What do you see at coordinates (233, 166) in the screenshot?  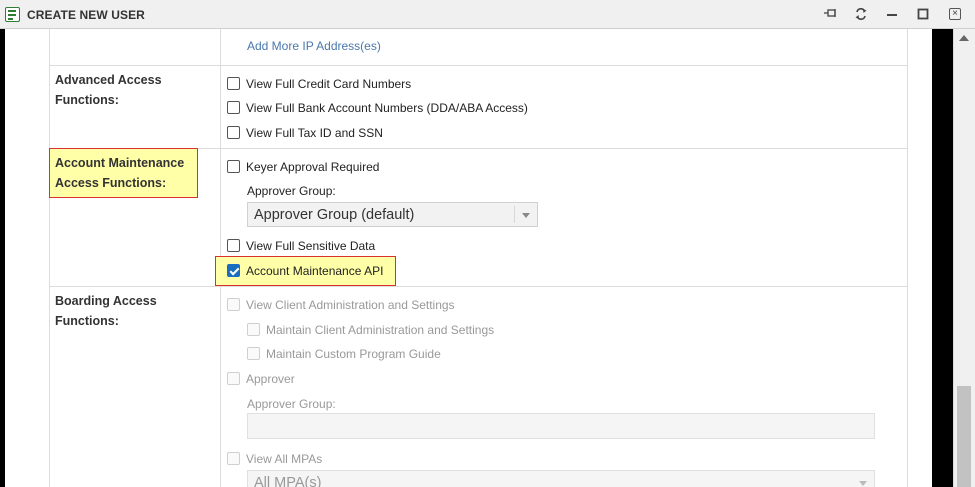 I see `checkbox-keyer-approval-required` at bounding box center [233, 166].